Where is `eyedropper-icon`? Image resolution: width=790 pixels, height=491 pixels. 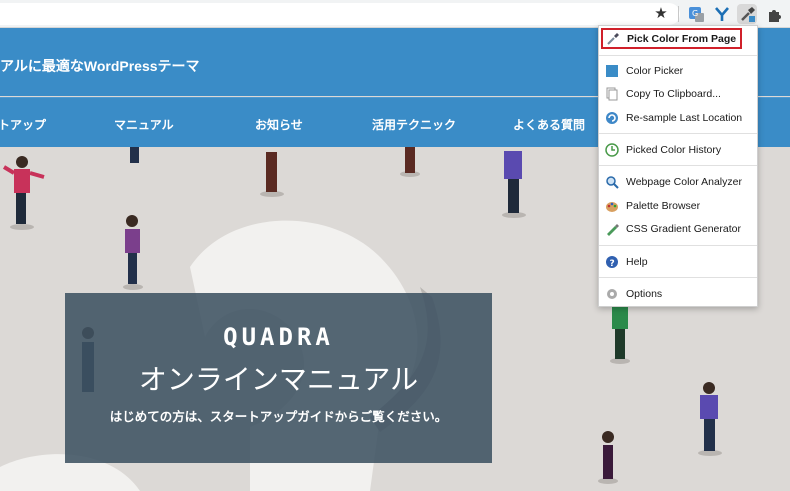
eyedropper-icon is located at coordinates (613, 39).